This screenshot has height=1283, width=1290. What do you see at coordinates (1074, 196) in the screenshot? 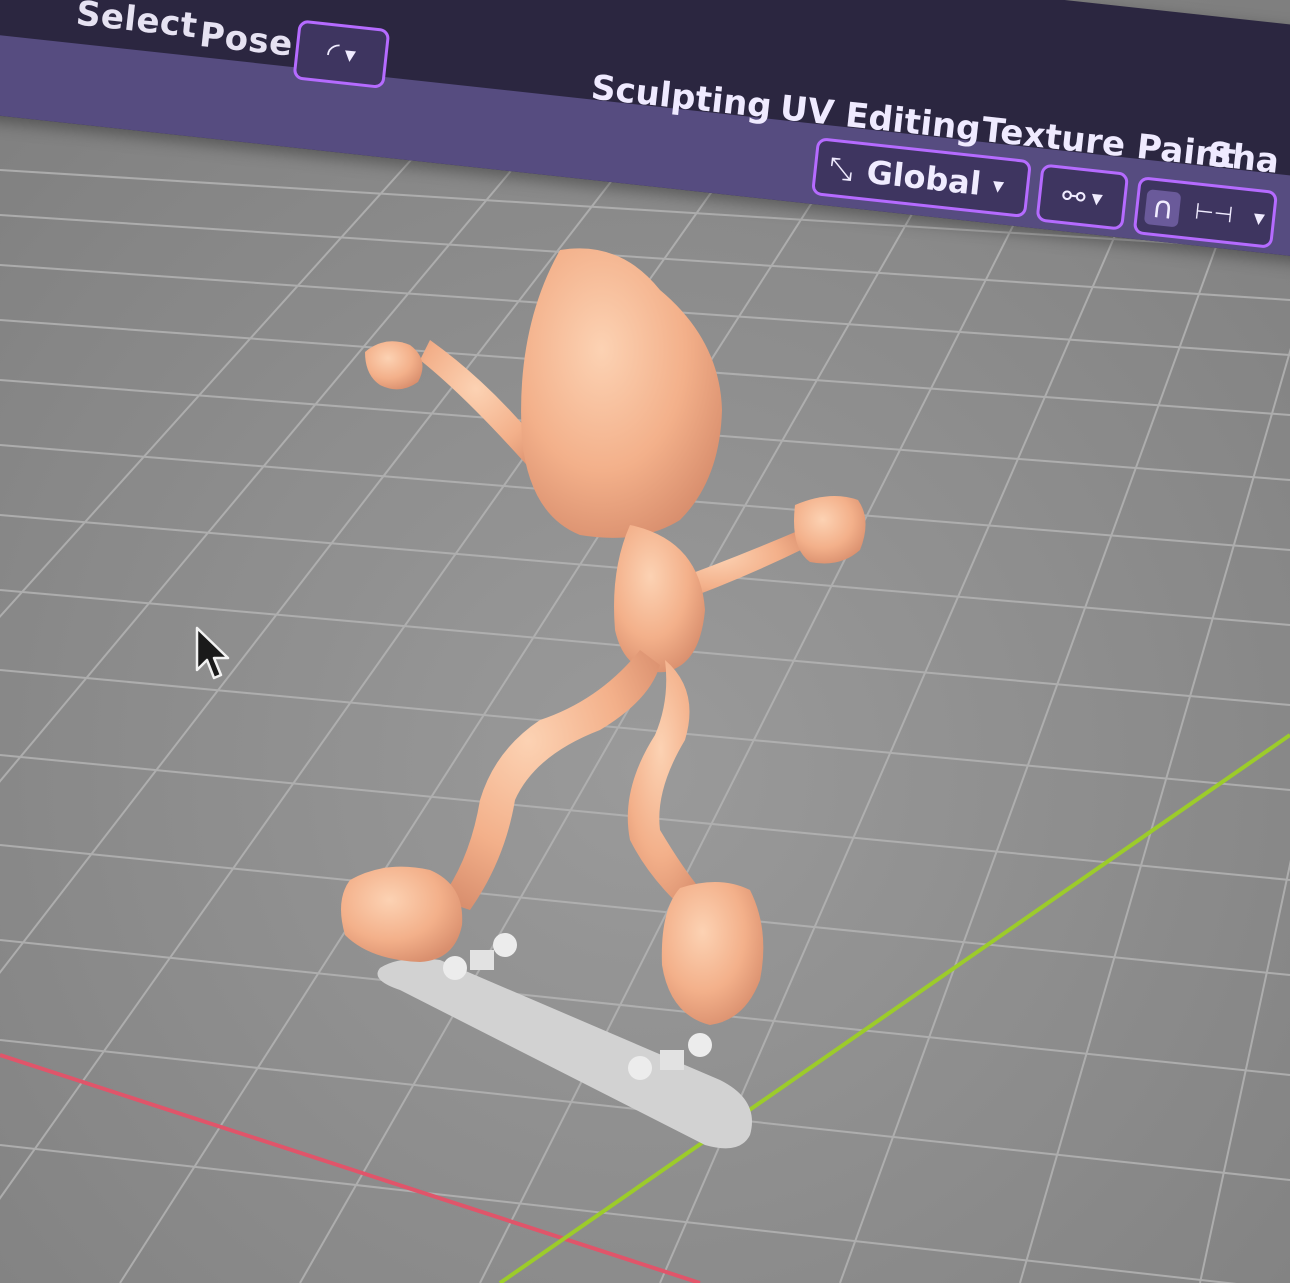
I see `link-icon: ⚯` at bounding box center [1074, 196].